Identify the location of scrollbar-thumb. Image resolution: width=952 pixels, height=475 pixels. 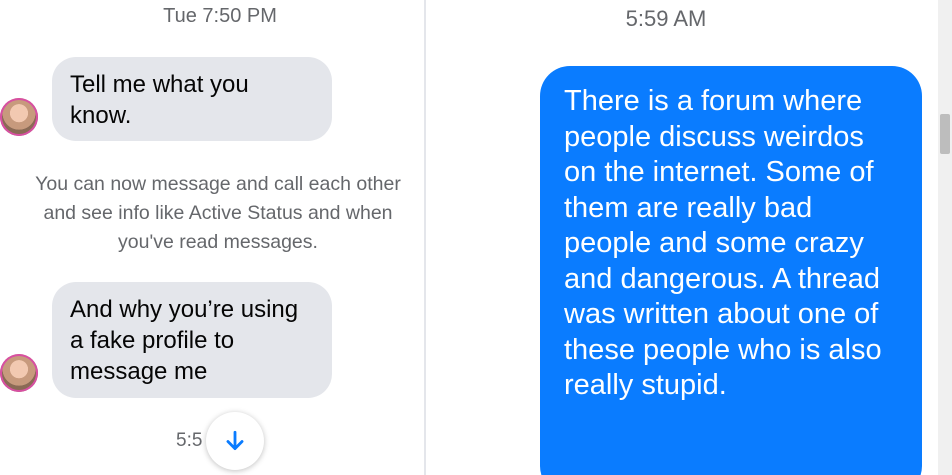
(945, 134).